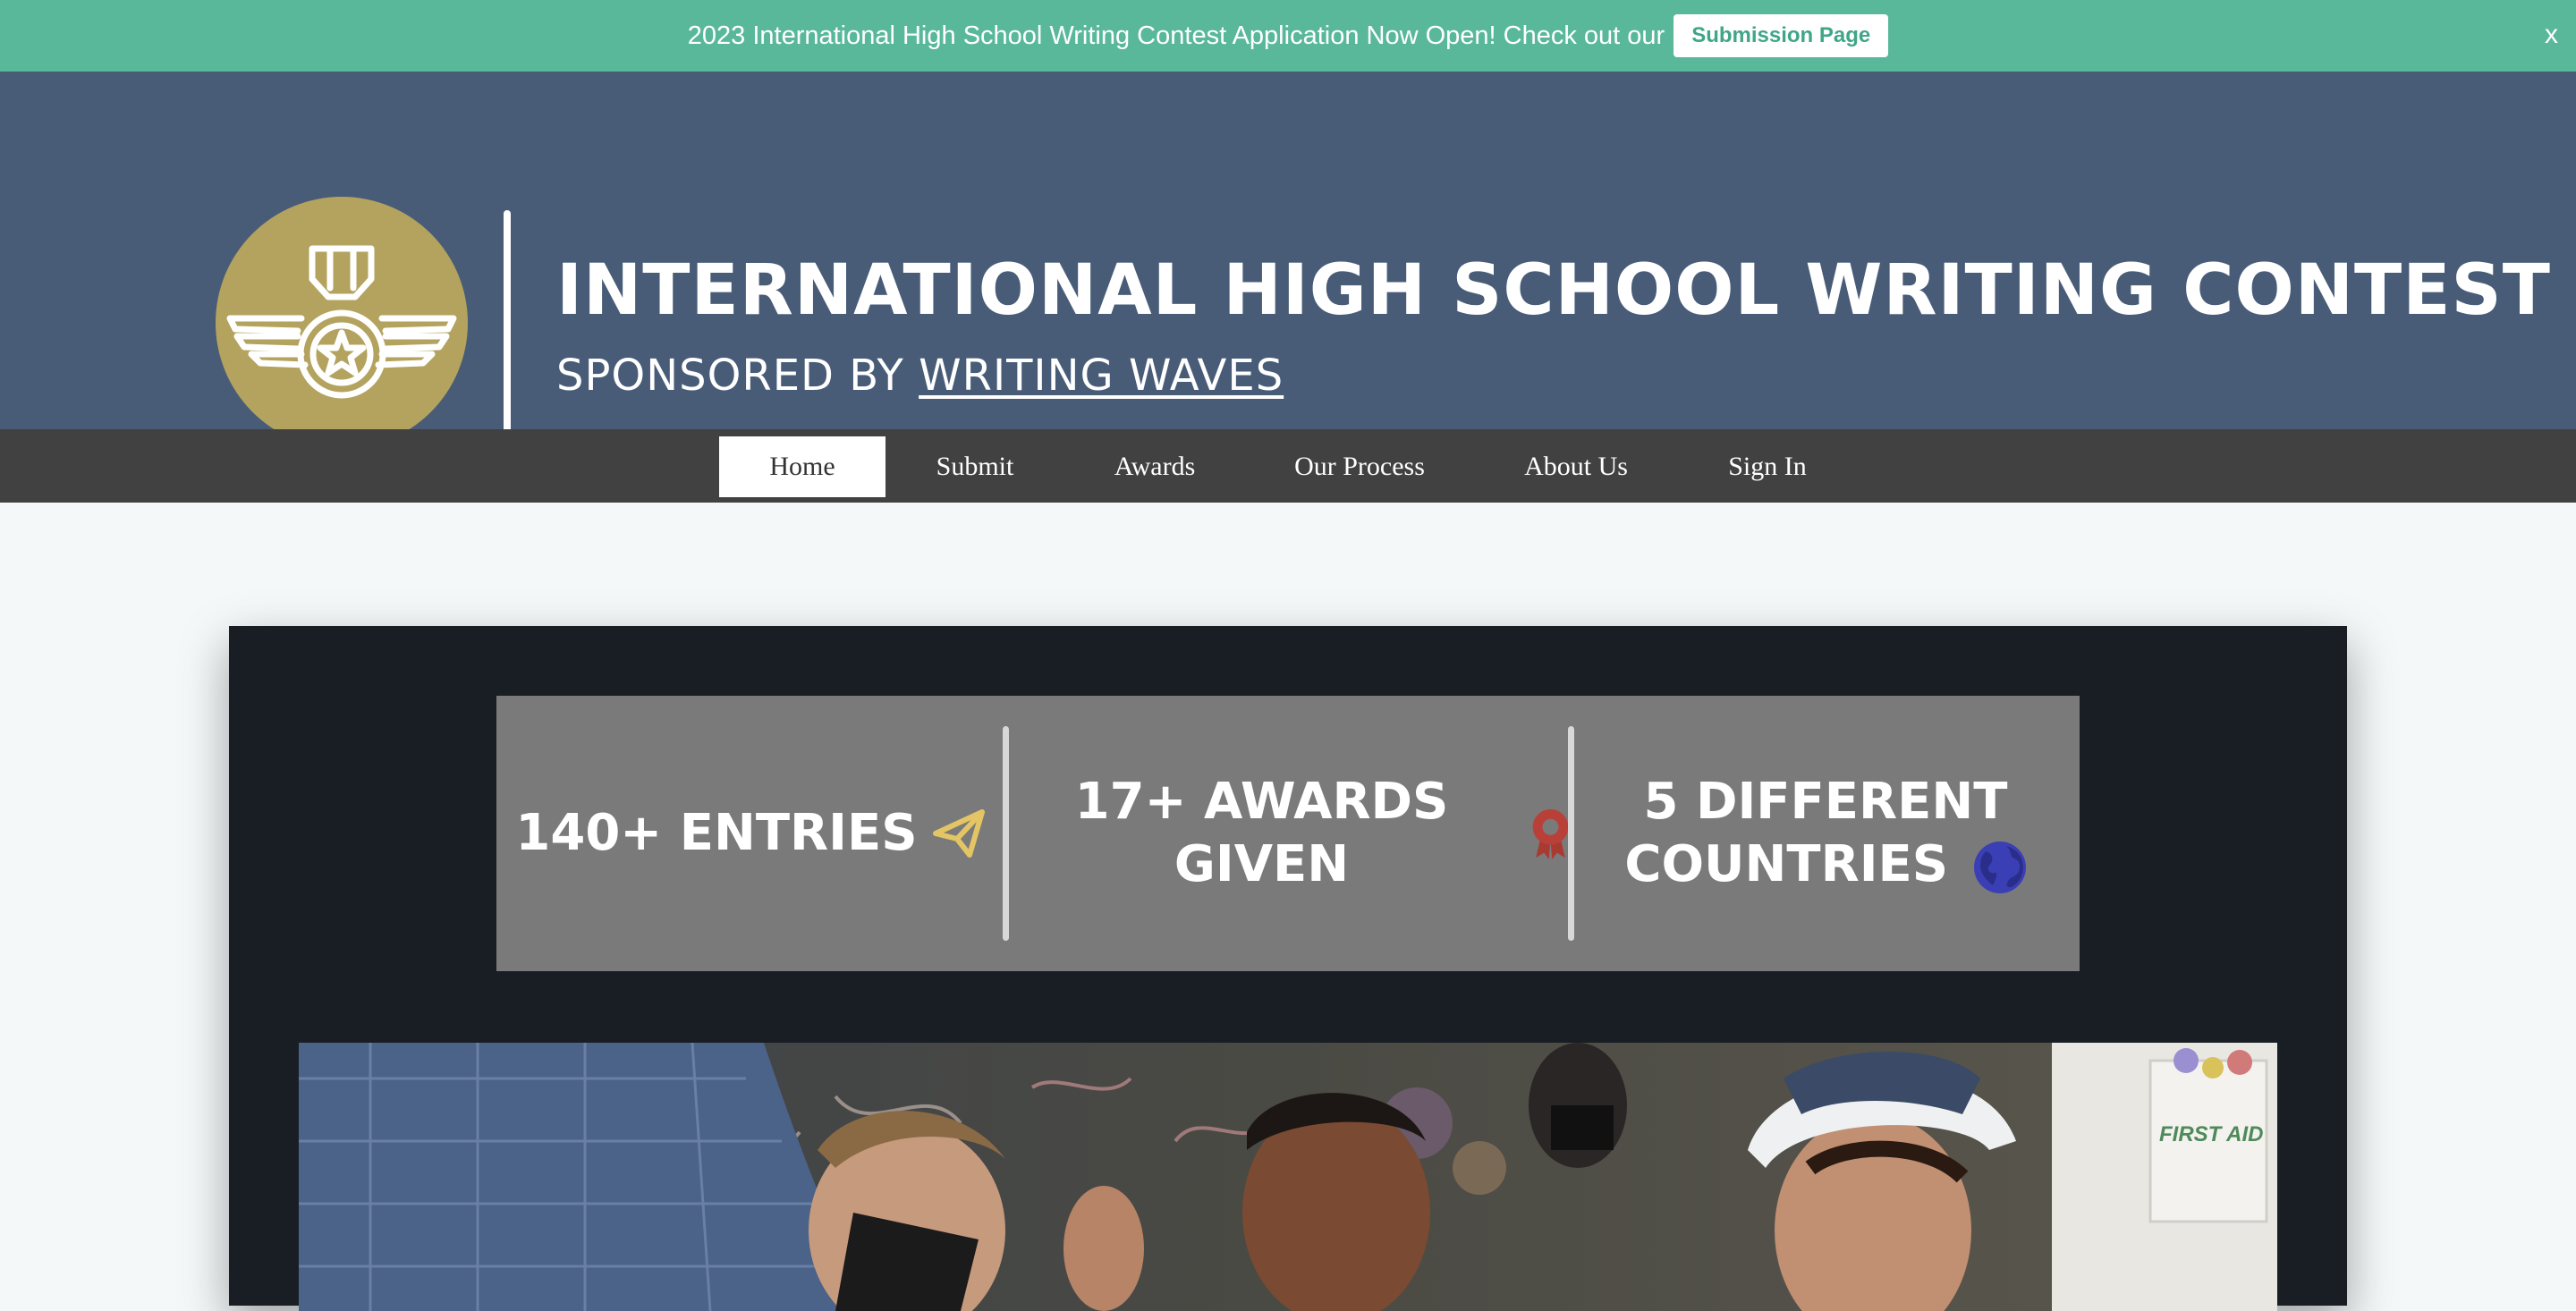  I want to click on stat-countries-line2: COUNTRIES, so click(1786, 864).